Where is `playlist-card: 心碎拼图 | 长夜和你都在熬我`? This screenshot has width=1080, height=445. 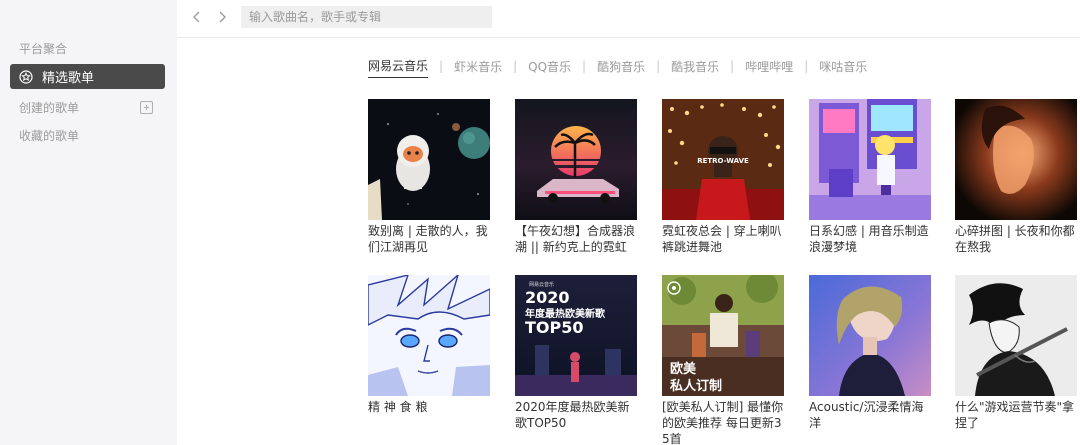
playlist-card: 心碎拼图 | 长夜和你都在熬我 is located at coordinates (1016, 177).